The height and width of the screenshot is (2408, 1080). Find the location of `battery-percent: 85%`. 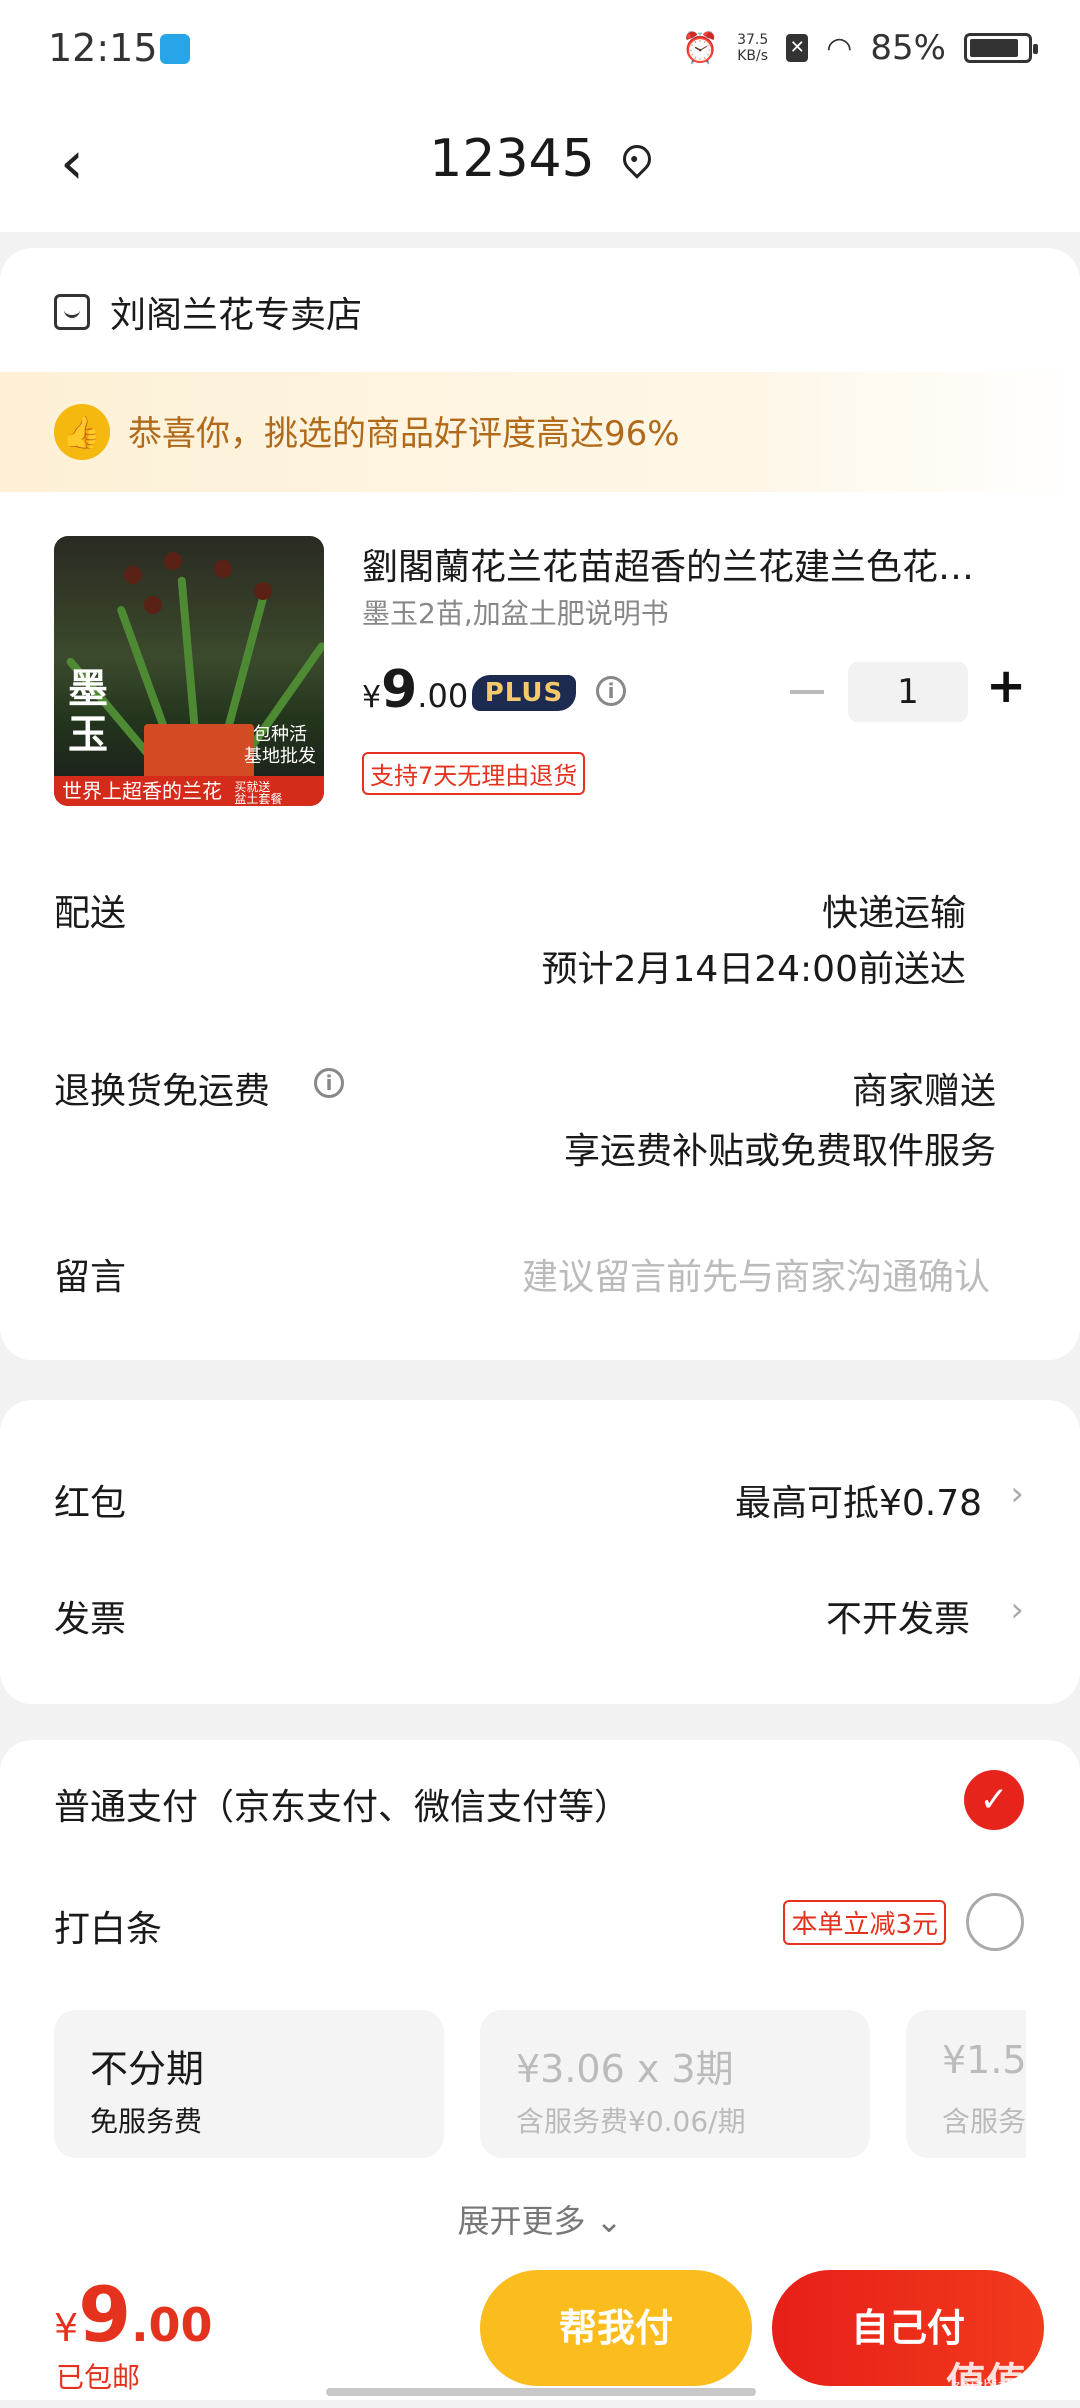

battery-percent: 85% is located at coordinates (908, 48).